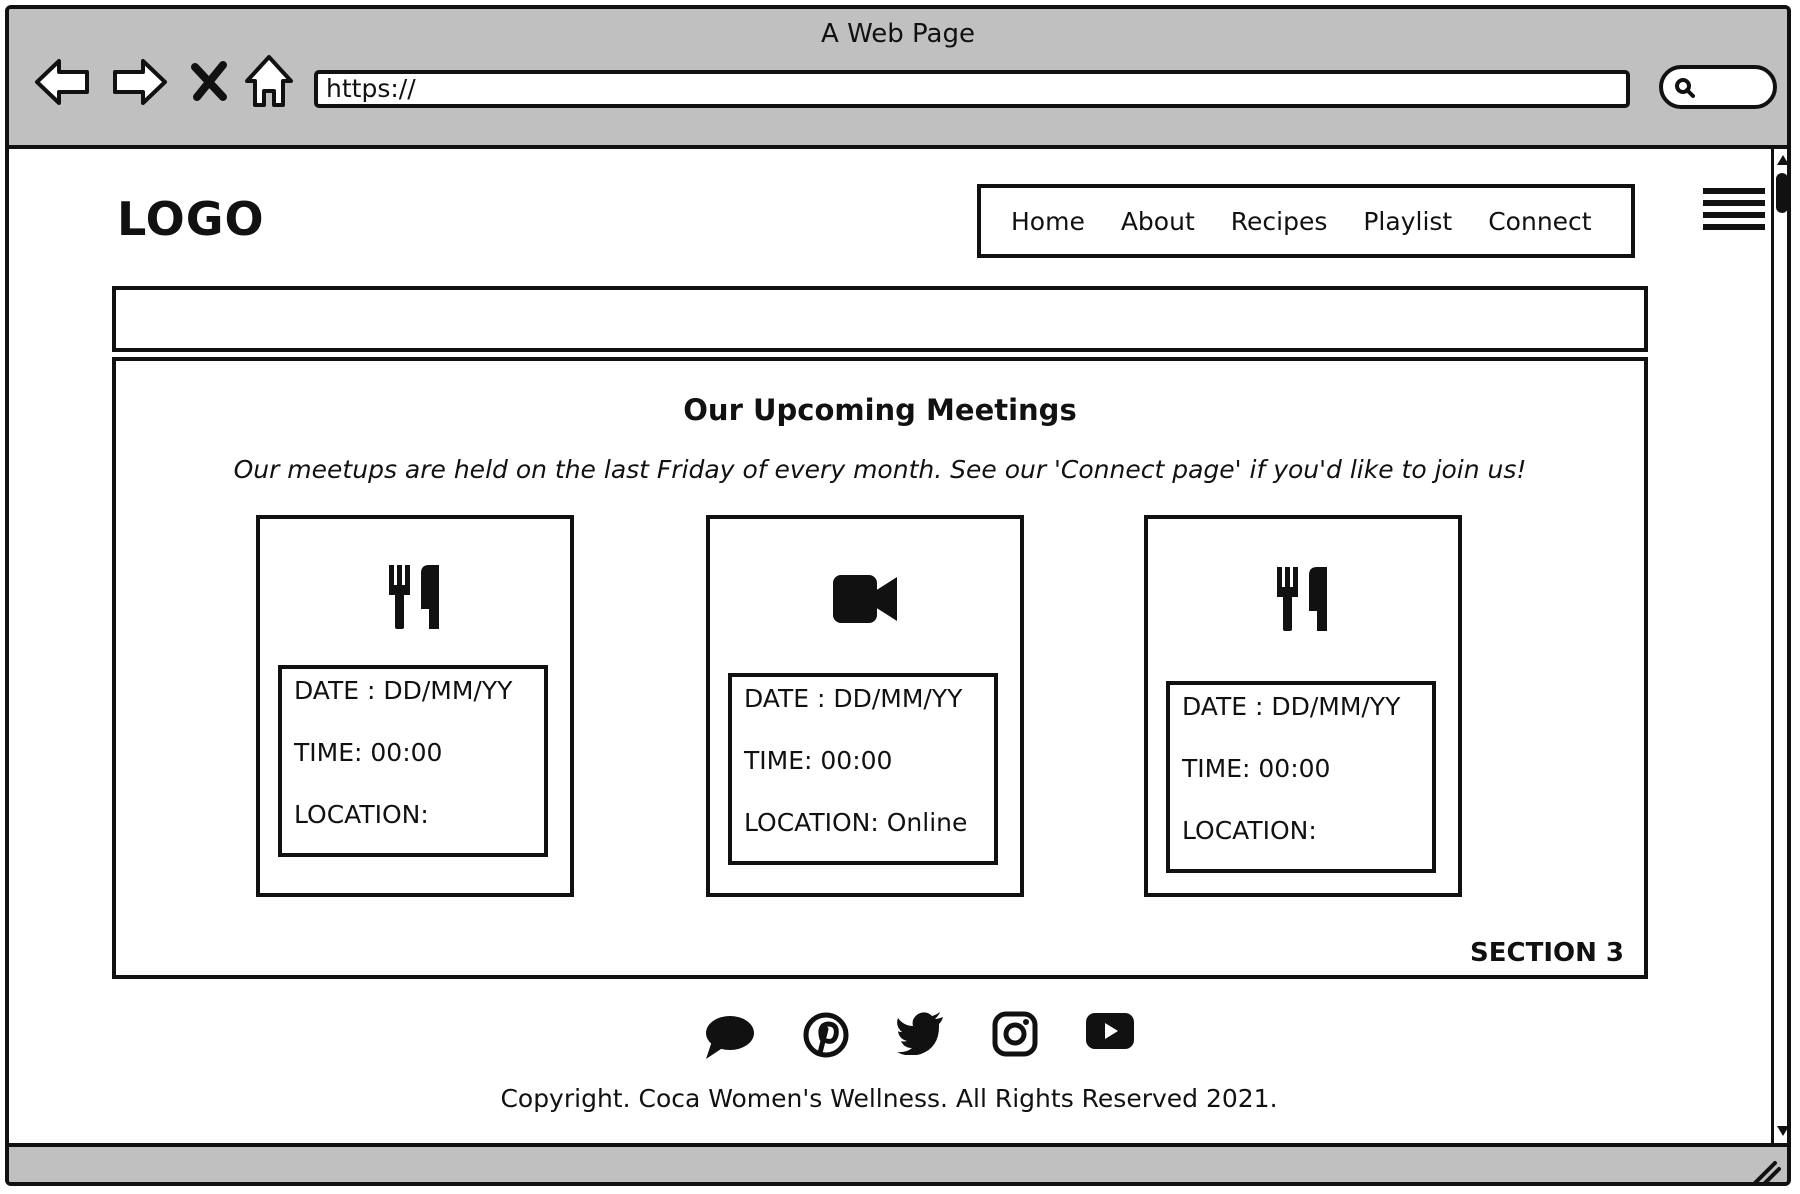 The width and height of the screenshot is (1800, 1194). Describe the element at coordinates (1783, 1131) in the screenshot. I see `scroll-down-icon` at that location.